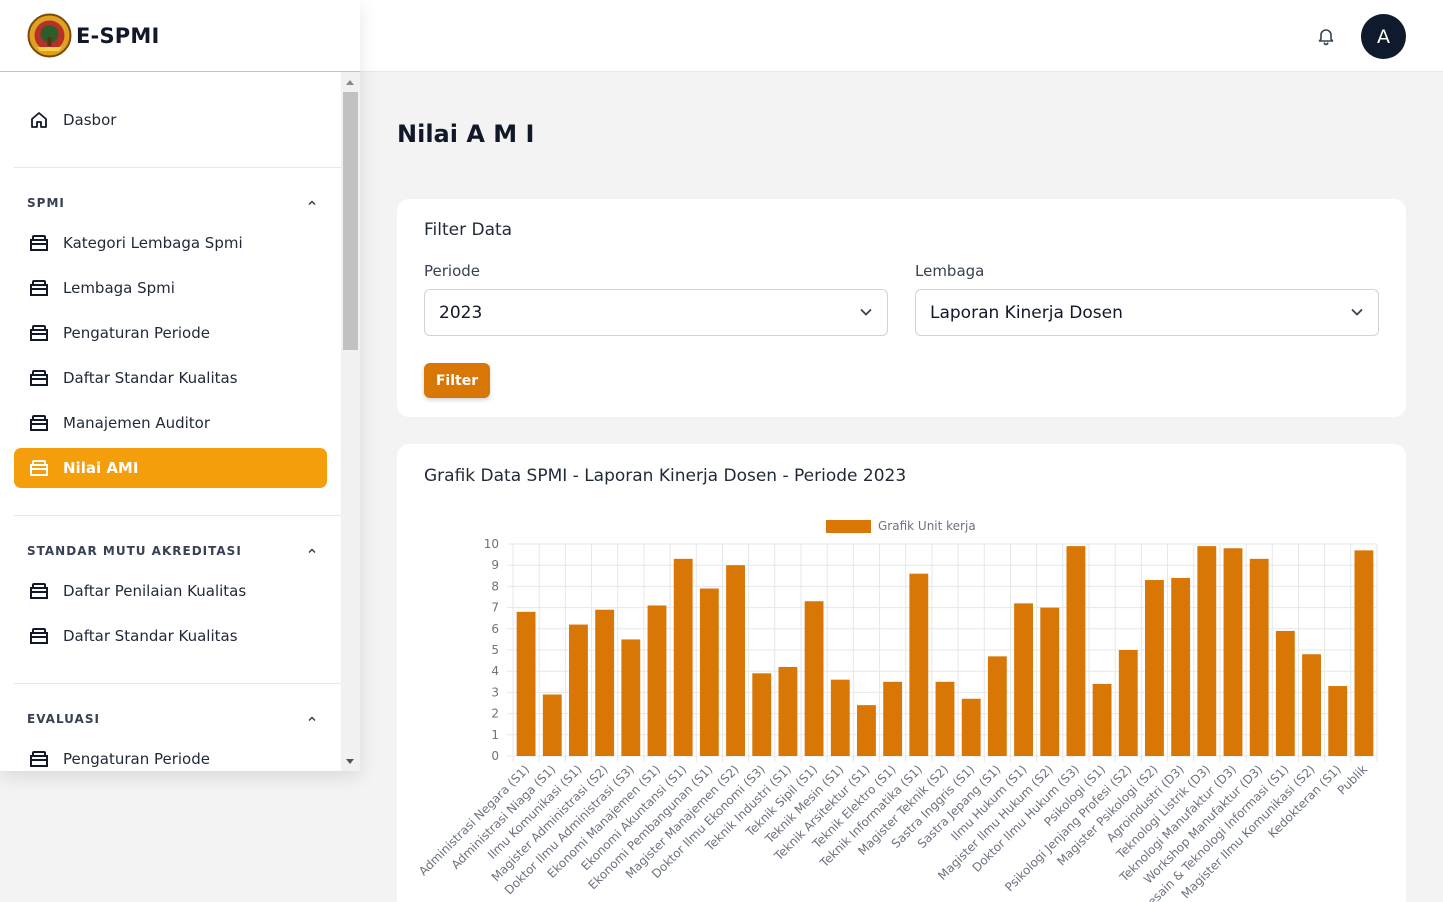  I want to click on sidebar-item-pengaturan-periode: Pengaturan Periode, so click(170, 333).